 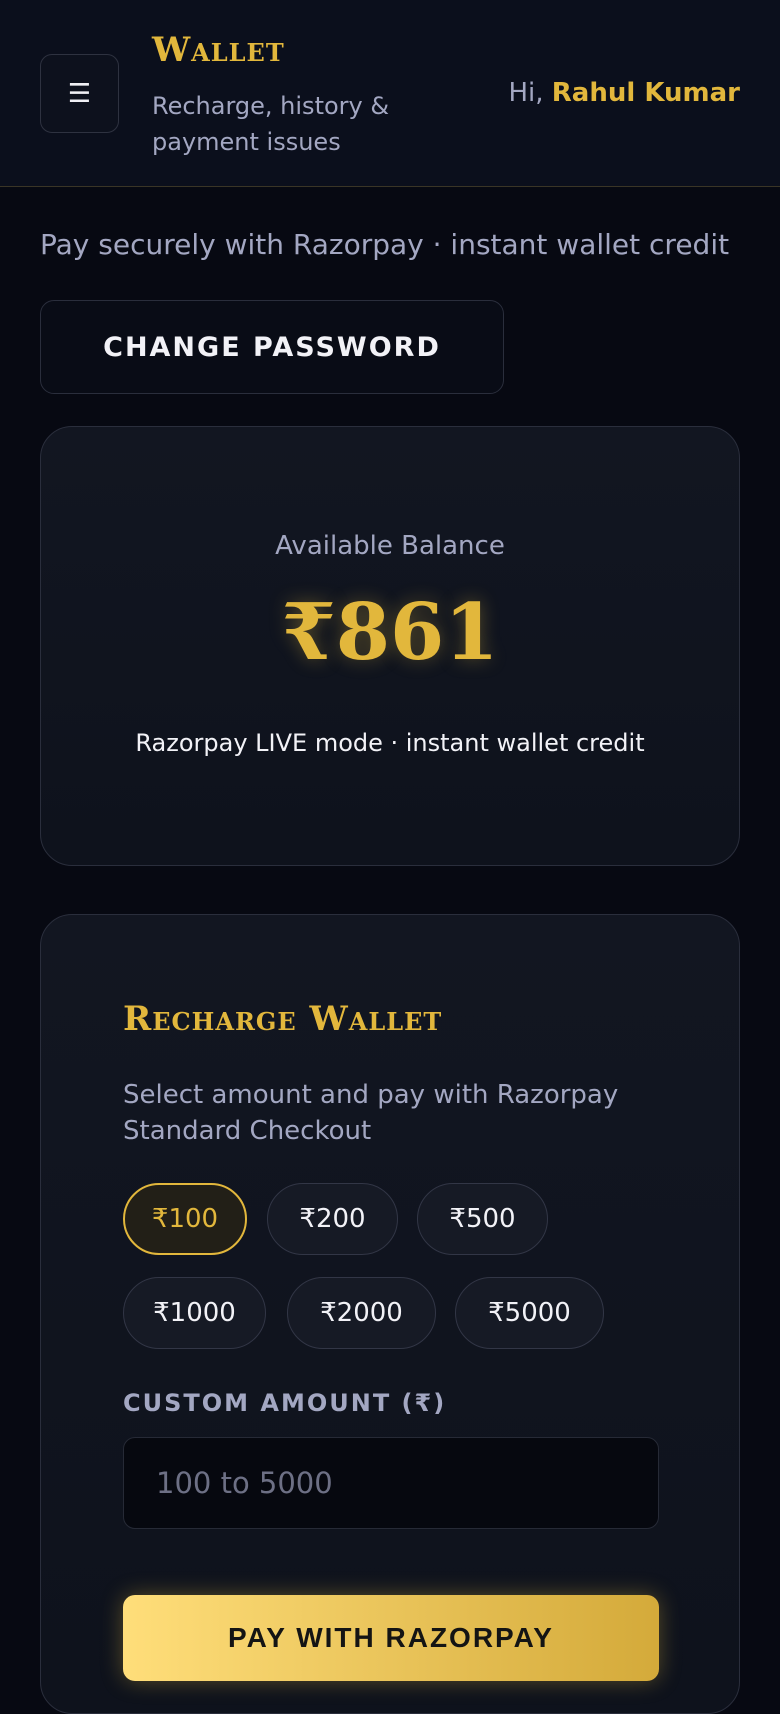 I want to click on hamburger-menu-icon: ☰, so click(x=79, y=93).